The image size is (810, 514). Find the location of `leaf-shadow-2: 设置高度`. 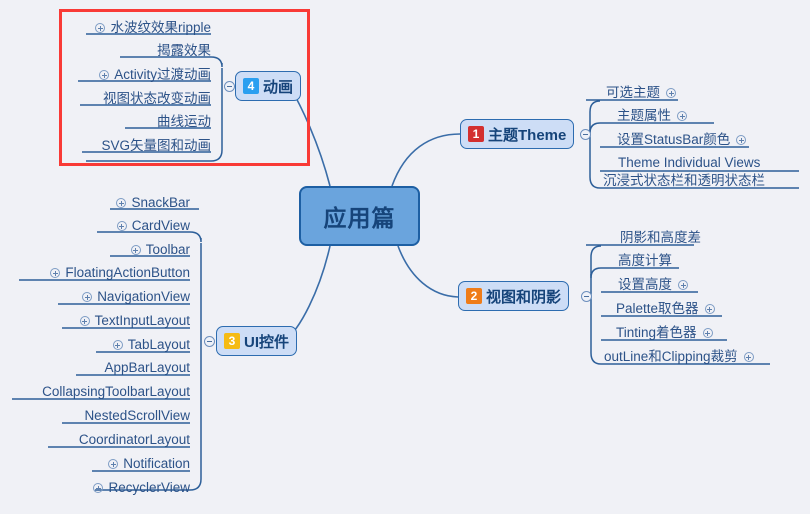

leaf-shadow-2: 设置高度 is located at coordinates (653, 285).